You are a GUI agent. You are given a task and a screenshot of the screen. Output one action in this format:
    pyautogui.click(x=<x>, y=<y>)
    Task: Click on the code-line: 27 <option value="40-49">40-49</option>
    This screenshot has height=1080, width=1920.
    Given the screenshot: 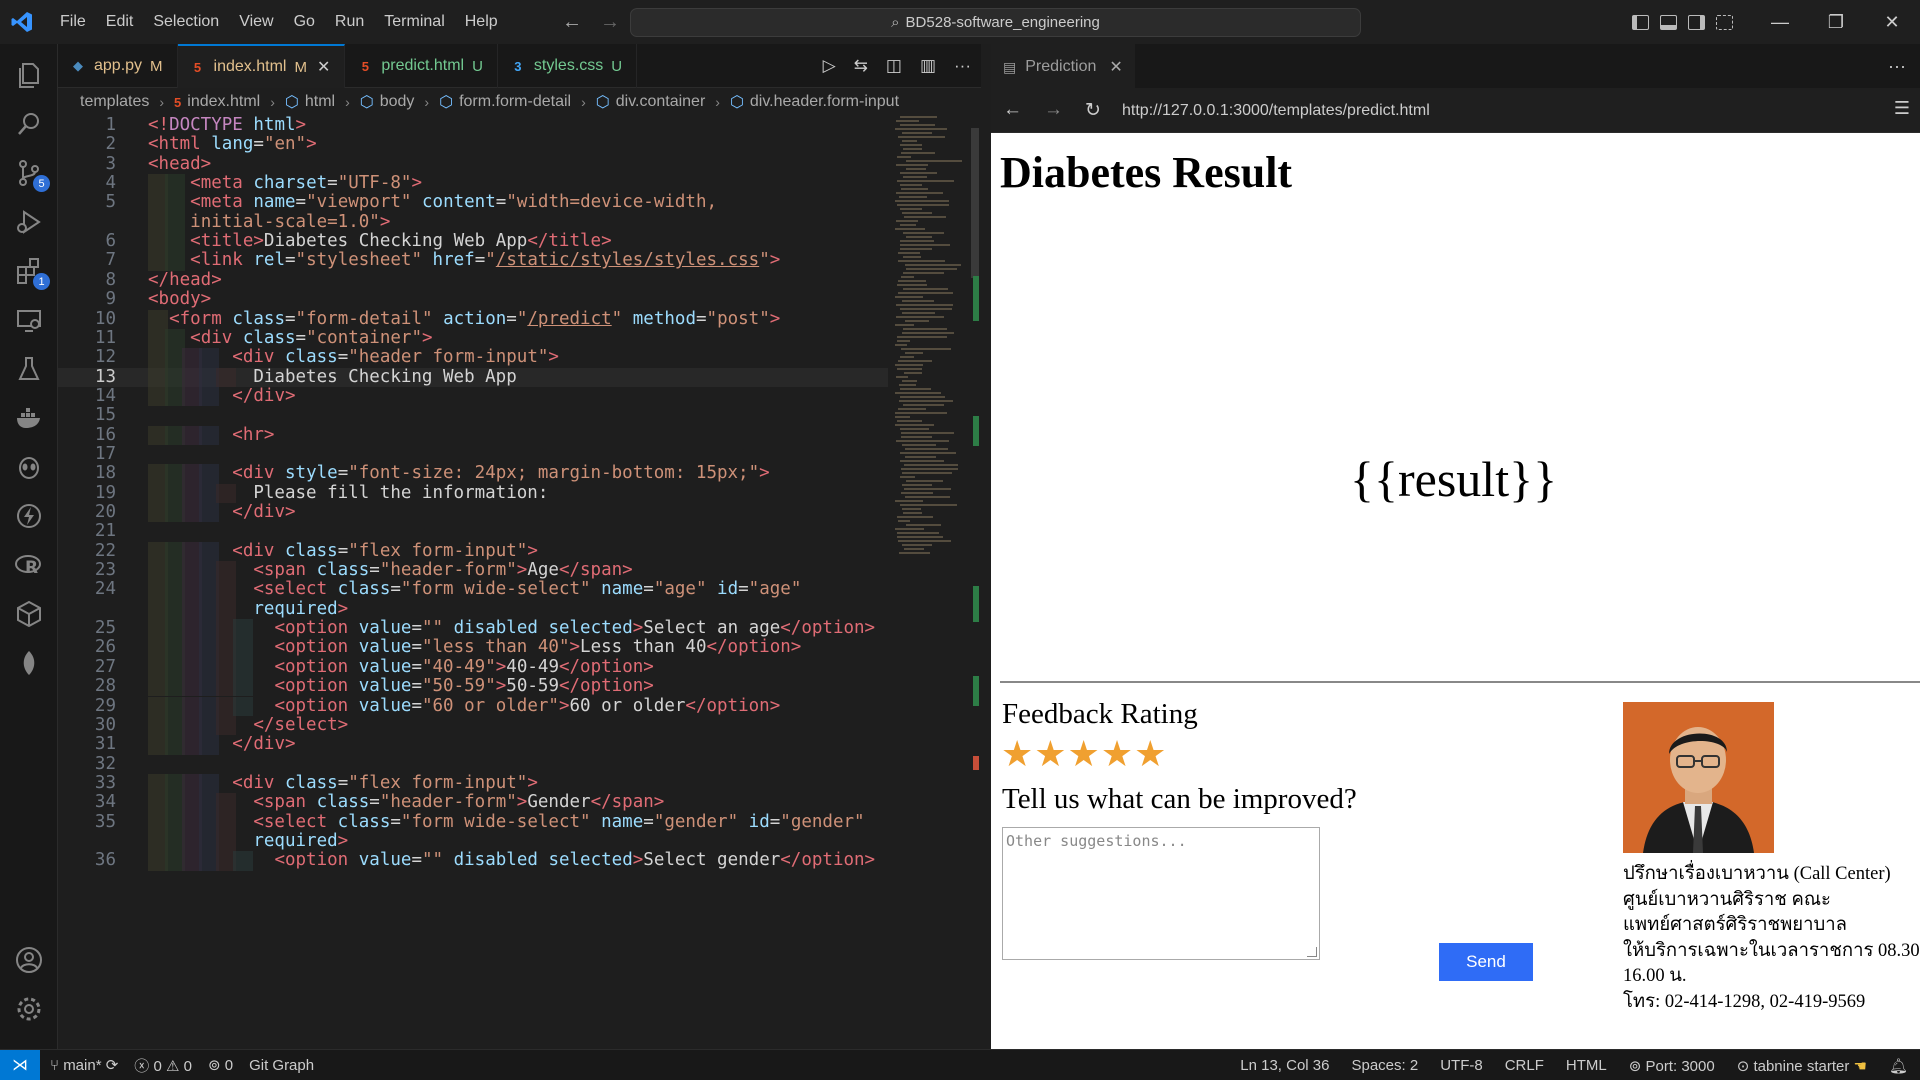 What is the action you would take?
    pyautogui.click(x=473, y=667)
    